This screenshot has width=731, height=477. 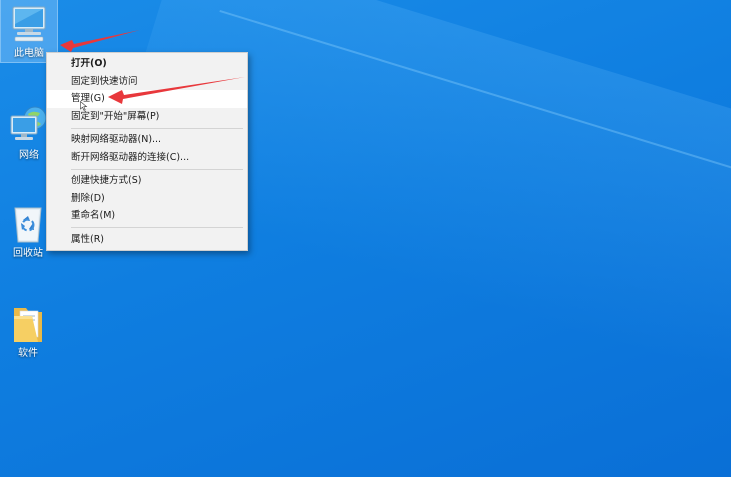 I want to click on menu-item-create-shortcut: 创建快捷方式(S), so click(x=147, y=181).